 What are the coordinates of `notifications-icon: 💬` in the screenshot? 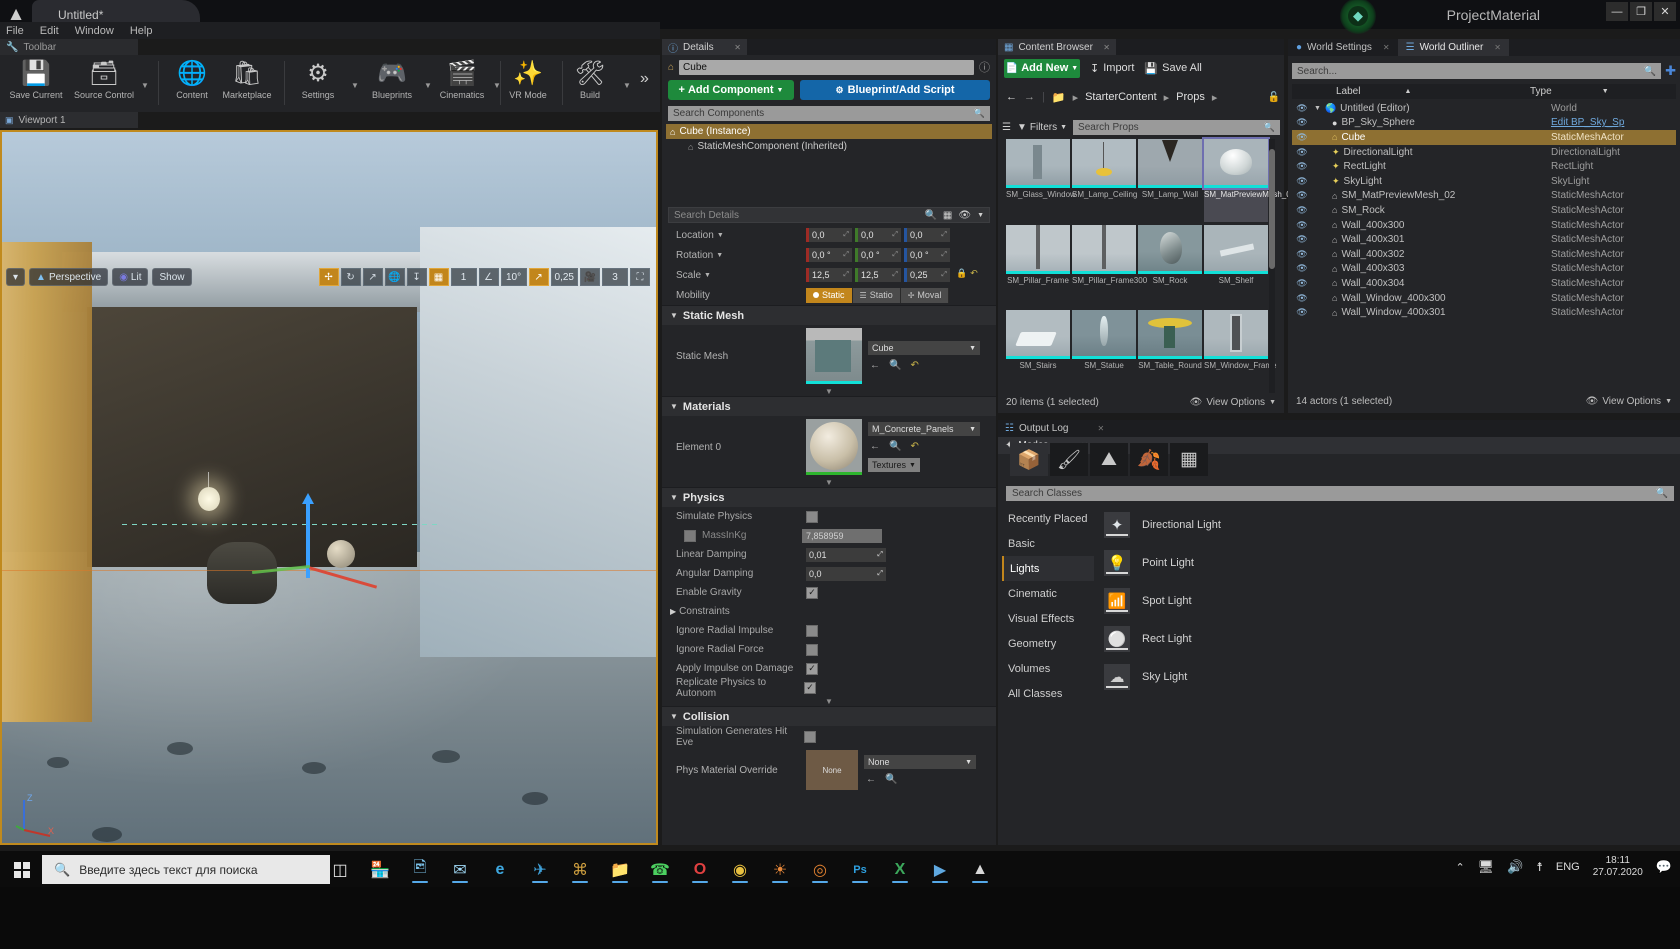 It's located at (1664, 867).